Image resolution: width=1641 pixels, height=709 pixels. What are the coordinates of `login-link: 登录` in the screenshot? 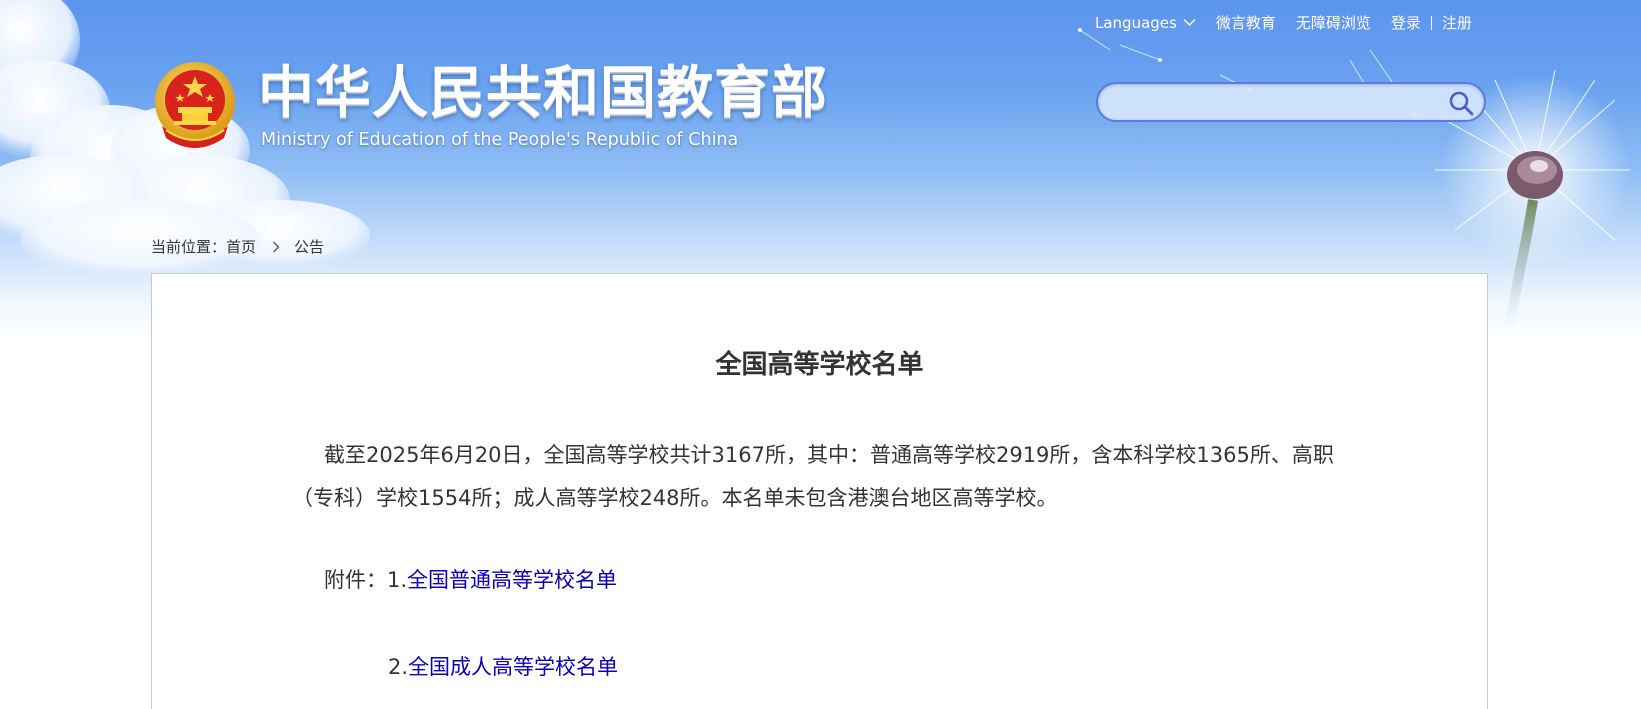 It's located at (1406, 22).